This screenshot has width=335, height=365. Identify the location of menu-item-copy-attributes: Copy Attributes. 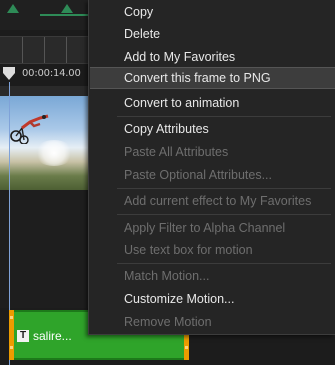
(212, 129).